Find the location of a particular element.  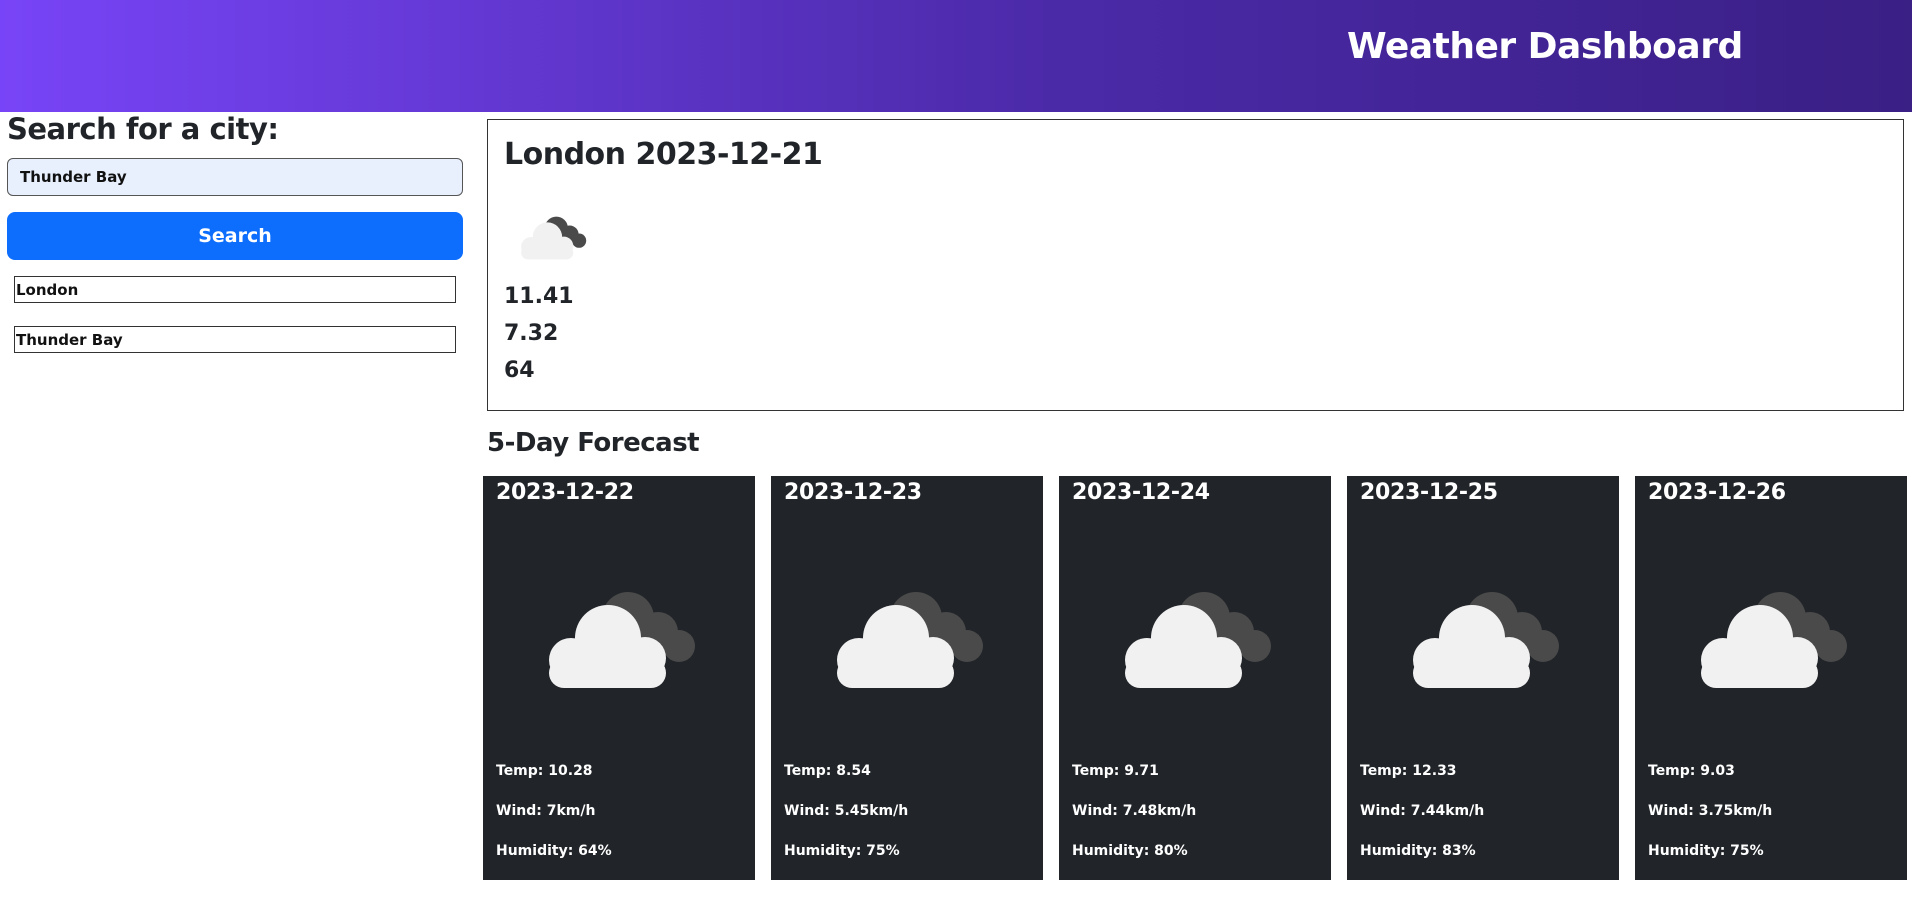

search-heading: Search for a city: is located at coordinates (143, 129).